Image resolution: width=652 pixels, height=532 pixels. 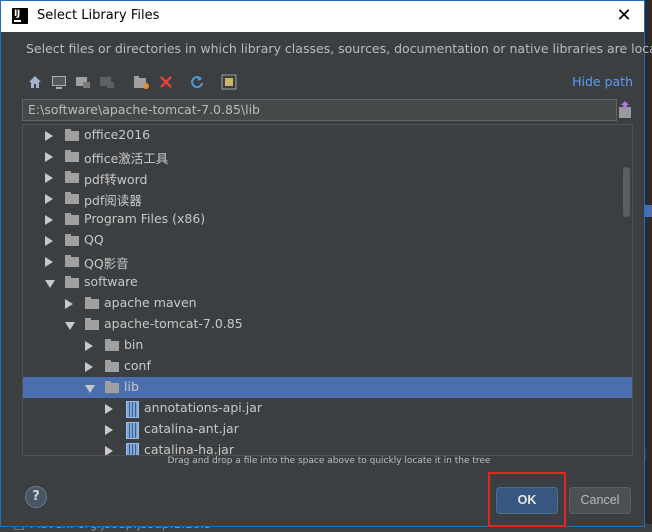 I want to click on tree-row-folder: QQ, so click(x=327, y=240).